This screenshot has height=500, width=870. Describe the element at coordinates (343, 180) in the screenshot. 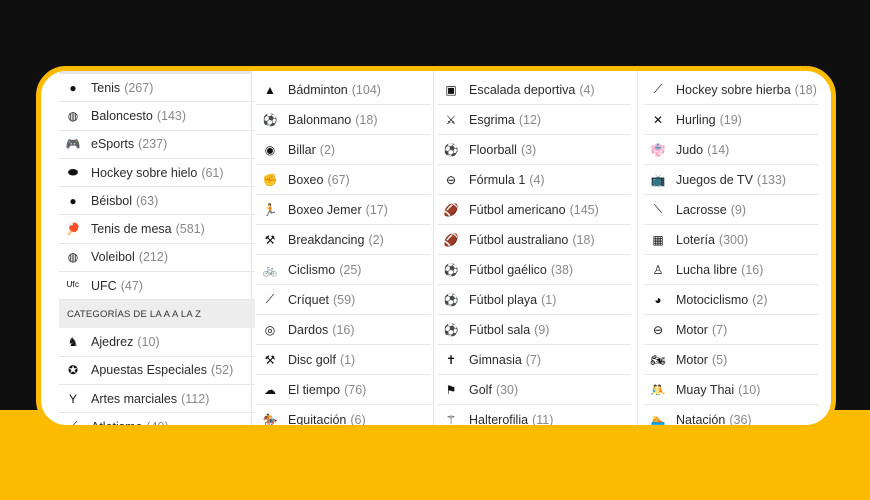

I see `sport-link: ✊ Boxeo (67)` at that location.